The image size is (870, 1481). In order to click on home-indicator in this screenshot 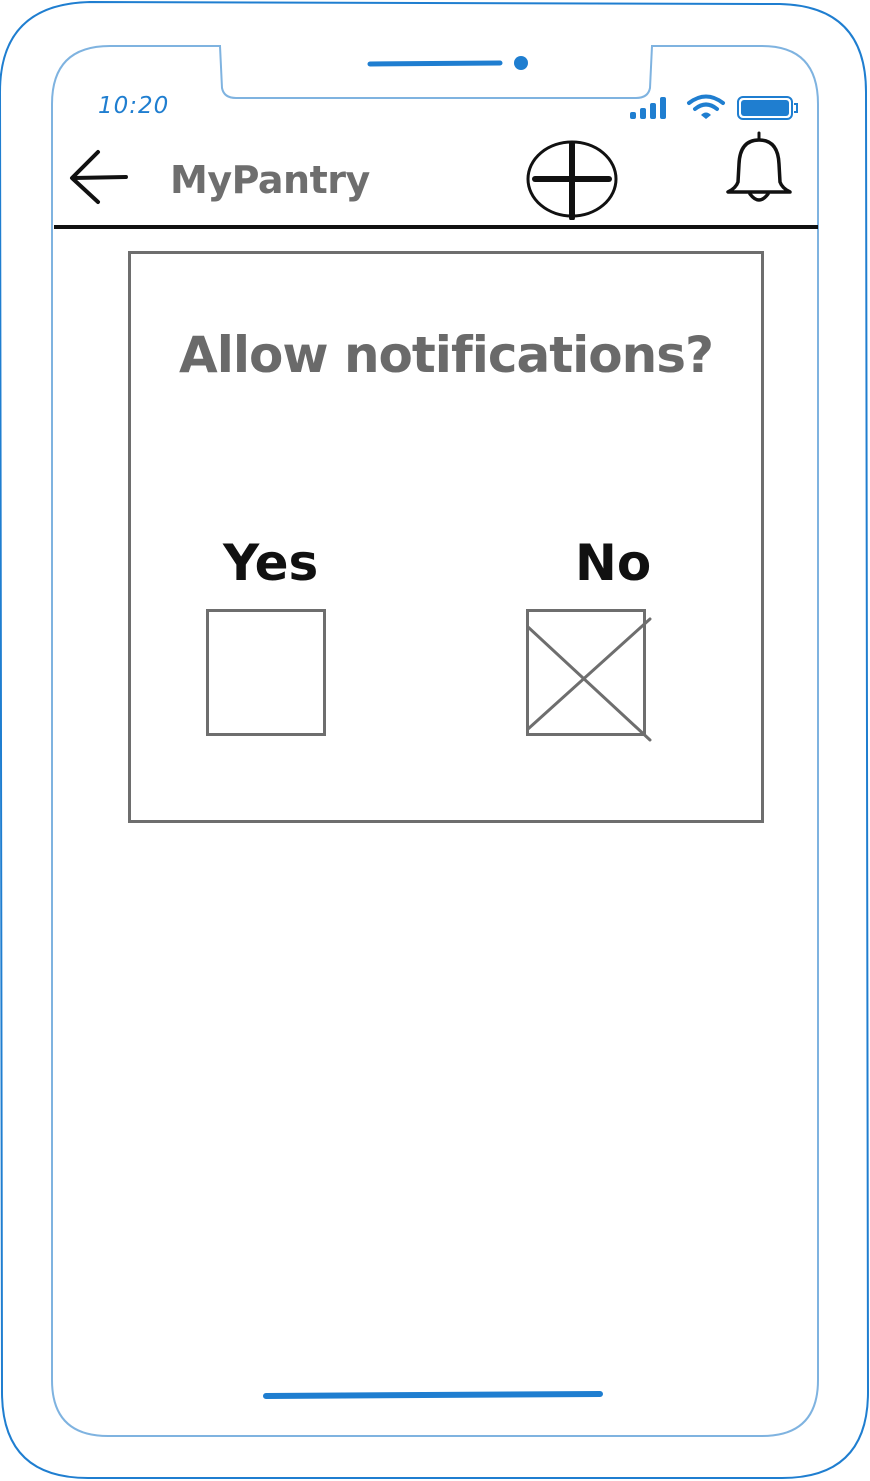, I will do `click(433, 1395)`.